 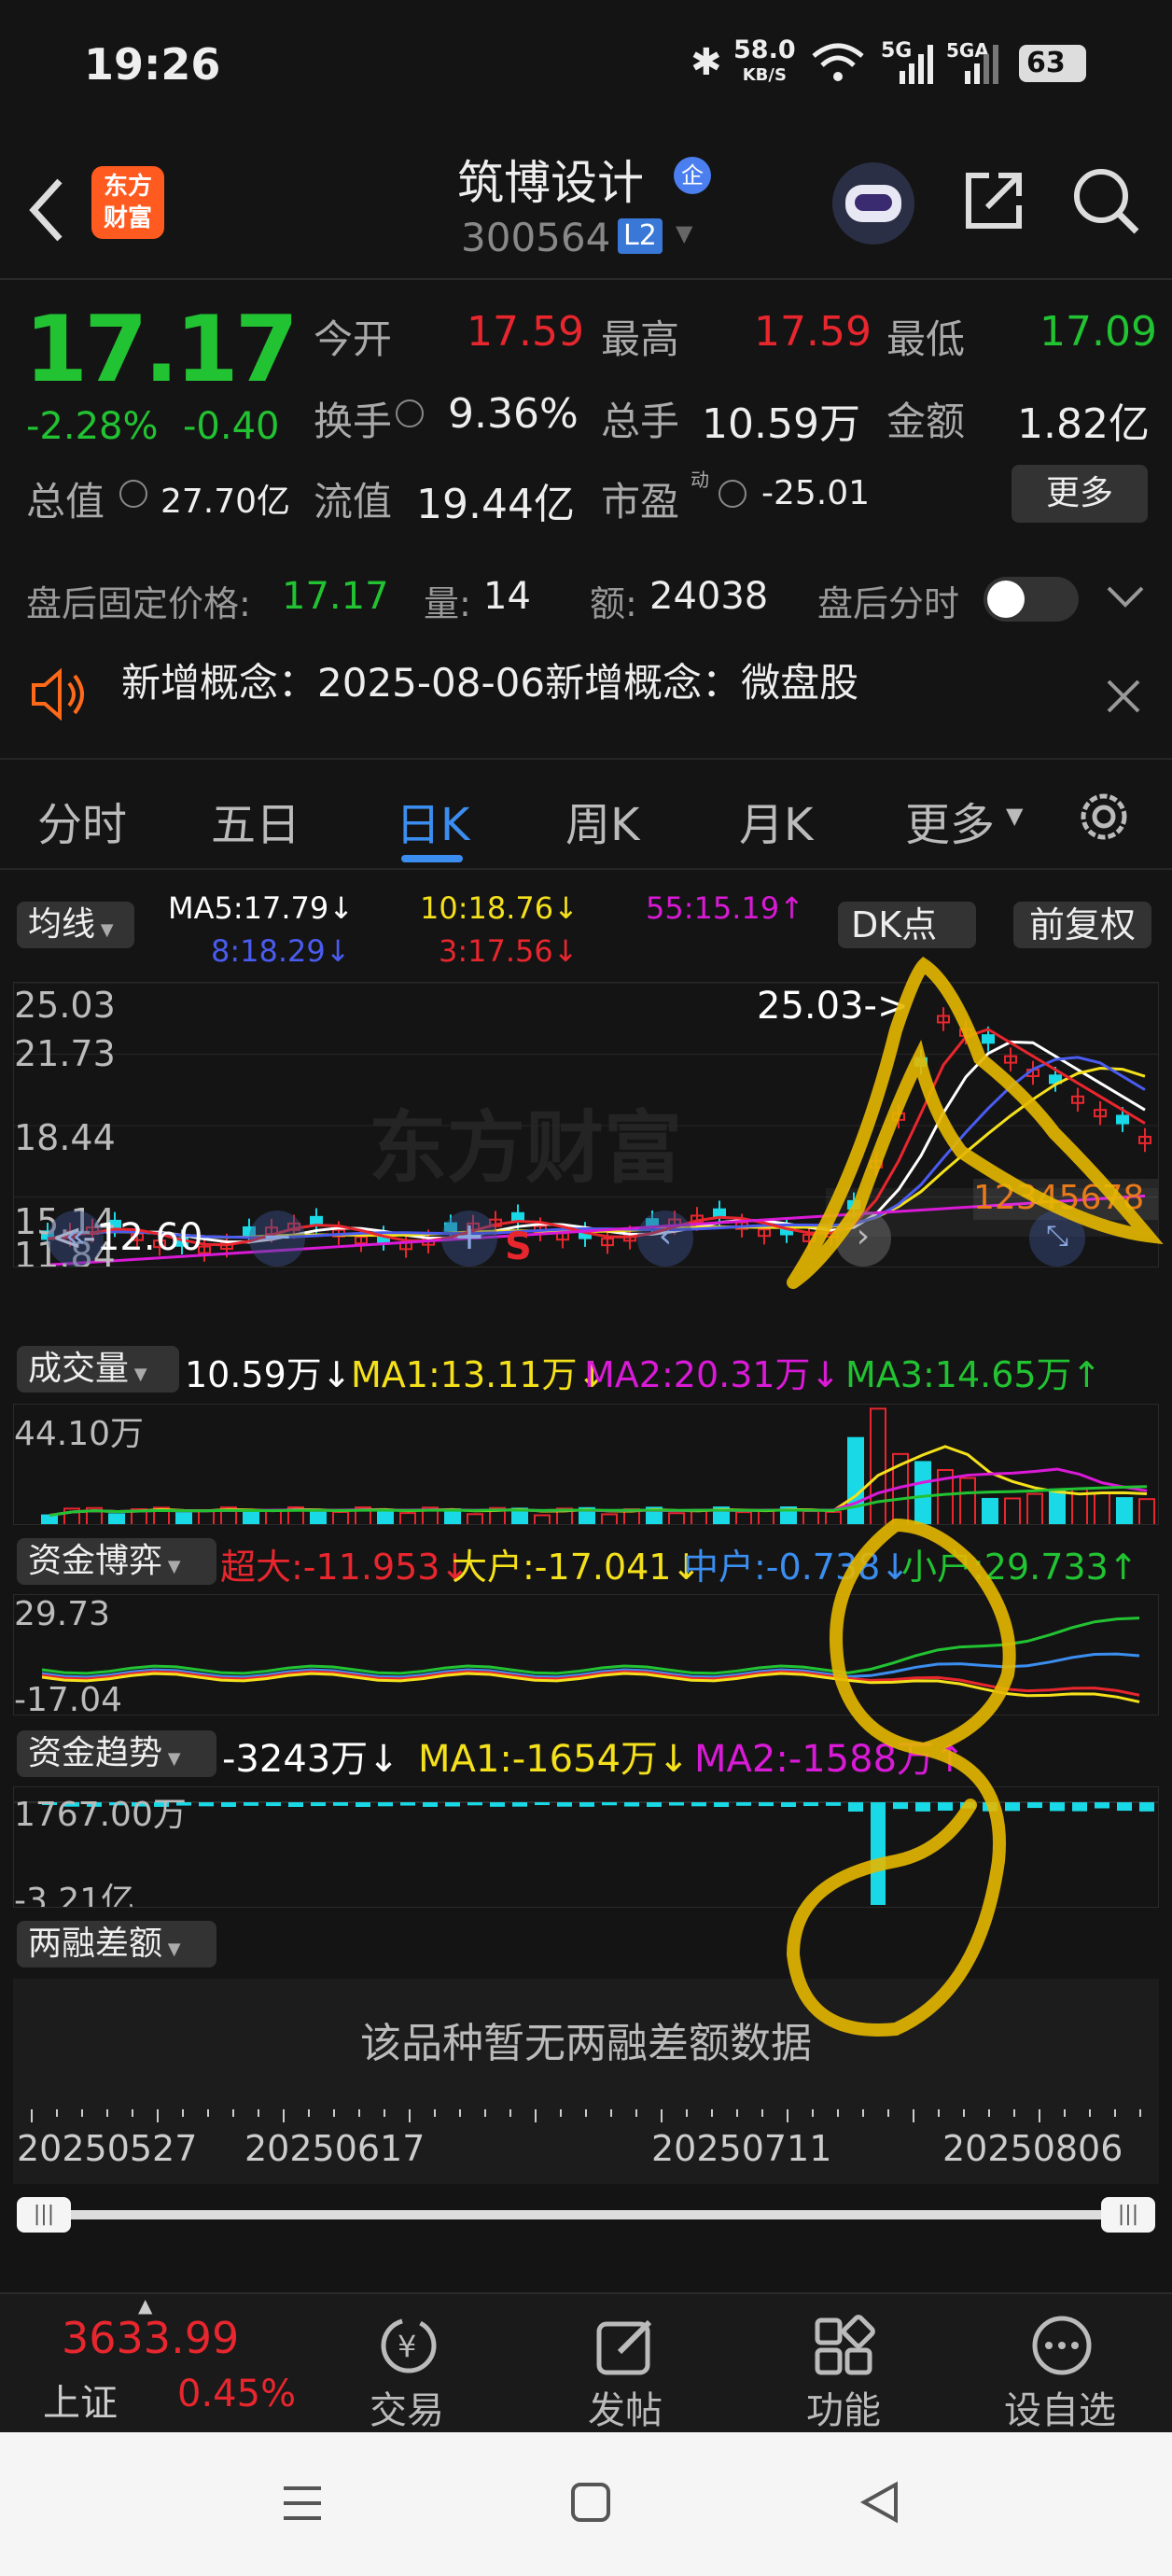 What do you see at coordinates (100, 1815) in the screenshot?
I see `fund-trend-y-top: 1767.00万` at bounding box center [100, 1815].